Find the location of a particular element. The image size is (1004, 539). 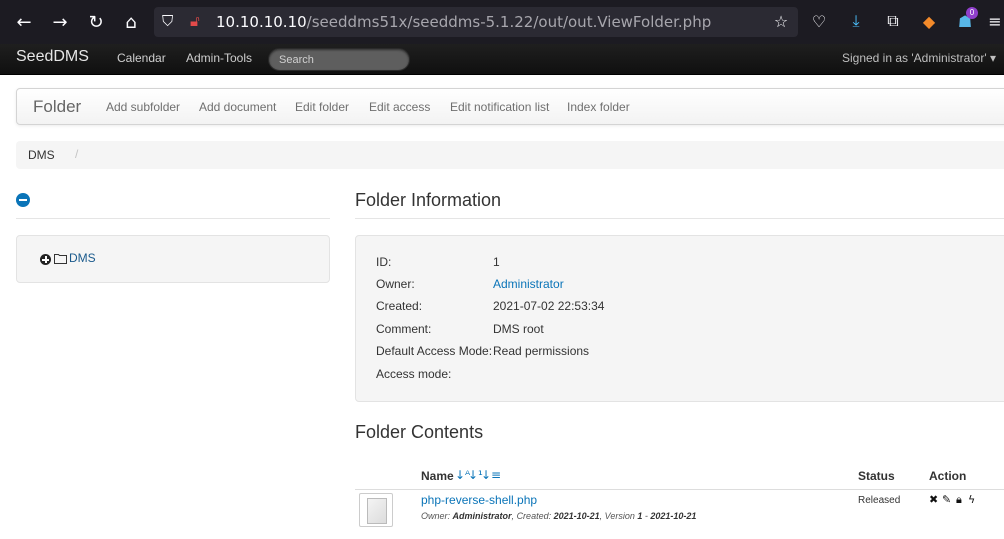

reload-icon: ↻ is located at coordinates (96, 22).